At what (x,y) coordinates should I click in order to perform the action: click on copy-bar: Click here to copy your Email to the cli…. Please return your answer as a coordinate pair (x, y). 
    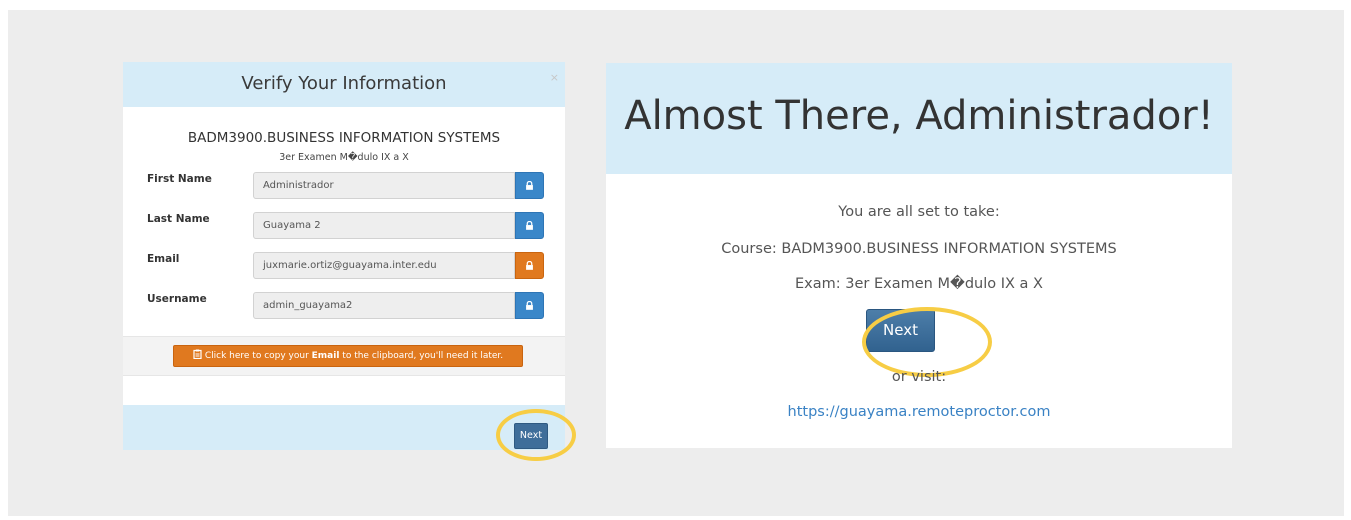
    Looking at the image, I should click on (344, 356).